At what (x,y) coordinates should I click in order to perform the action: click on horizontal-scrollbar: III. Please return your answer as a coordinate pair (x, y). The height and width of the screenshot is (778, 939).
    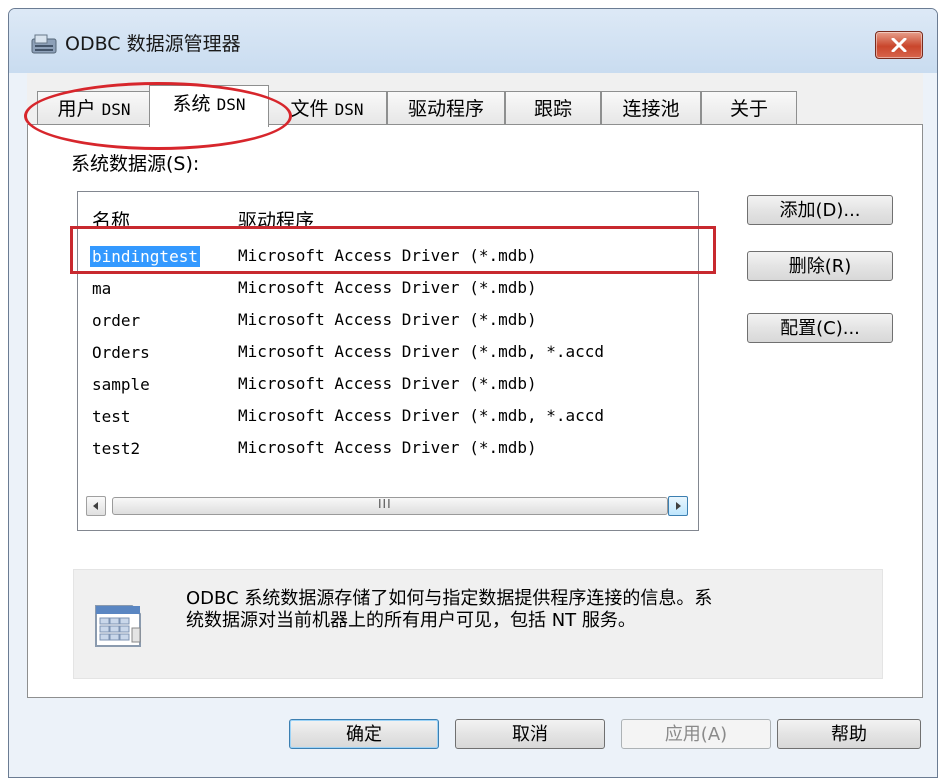
    Looking at the image, I should click on (387, 506).